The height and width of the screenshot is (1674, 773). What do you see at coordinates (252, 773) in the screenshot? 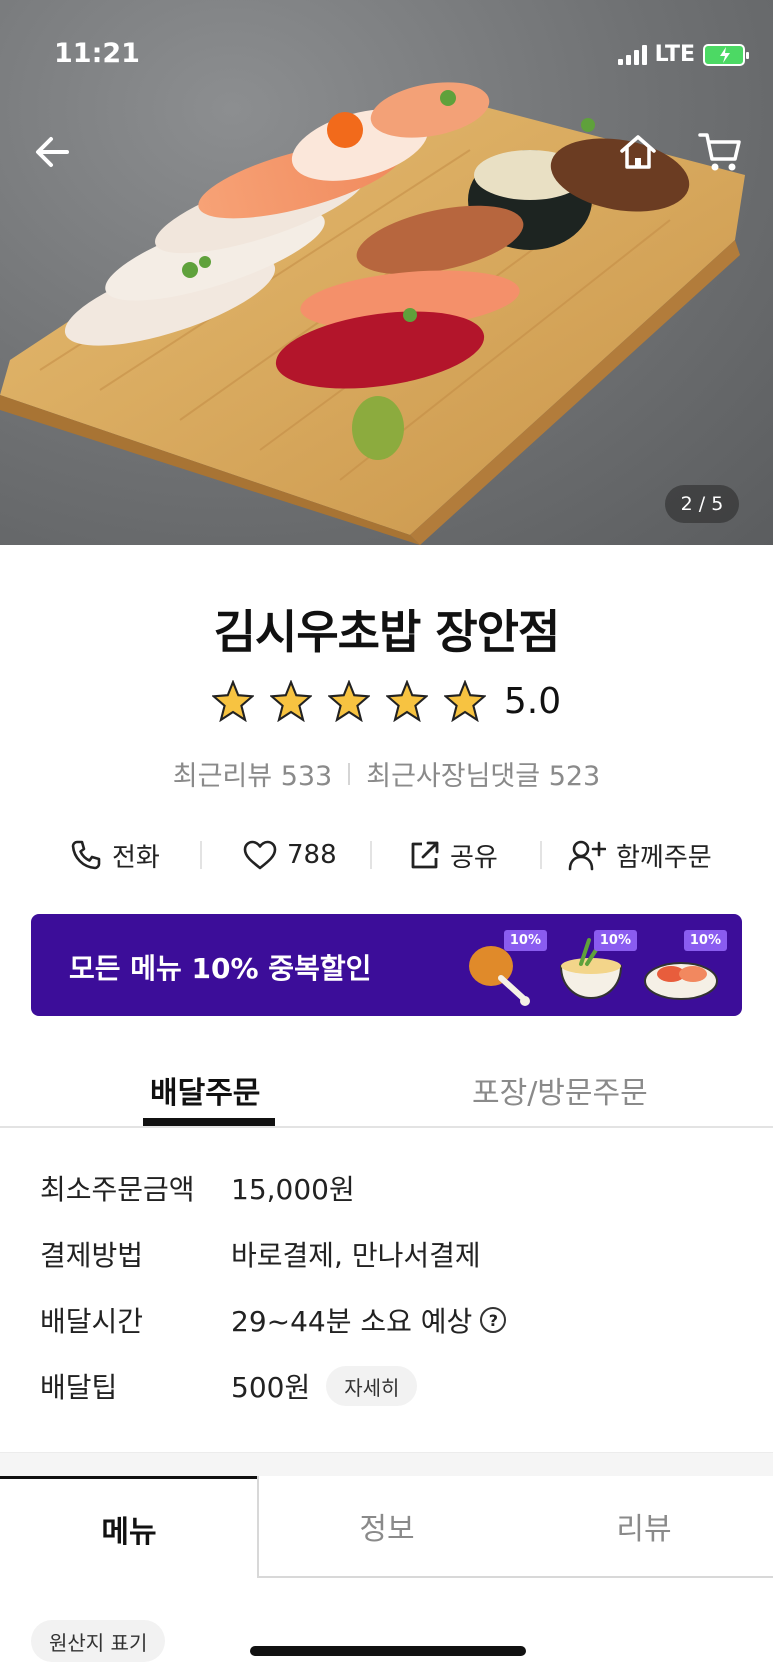
I see `recent-reviews-count: 최근리뷰 533` at bounding box center [252, 773].